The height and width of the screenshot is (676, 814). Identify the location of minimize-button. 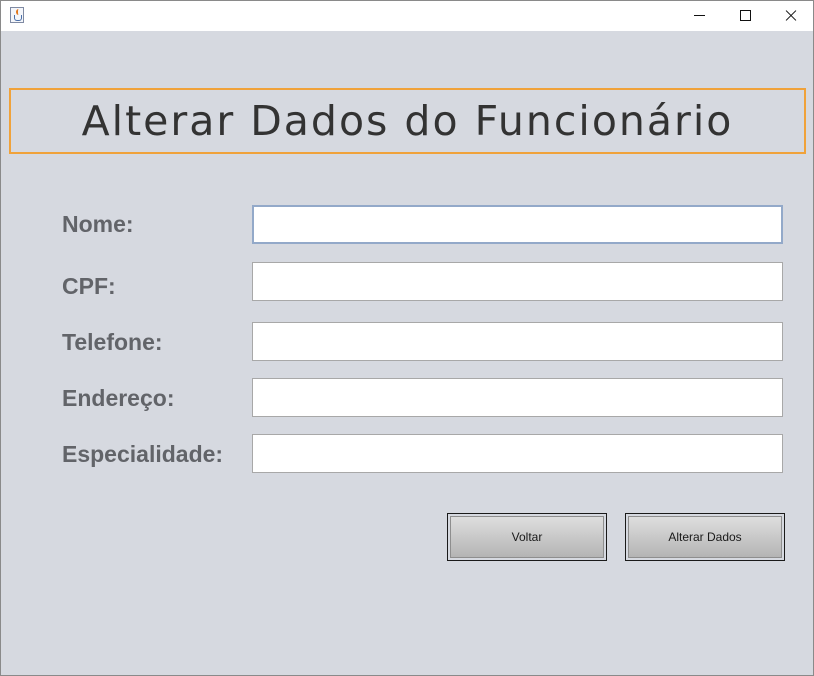
(700, 16).